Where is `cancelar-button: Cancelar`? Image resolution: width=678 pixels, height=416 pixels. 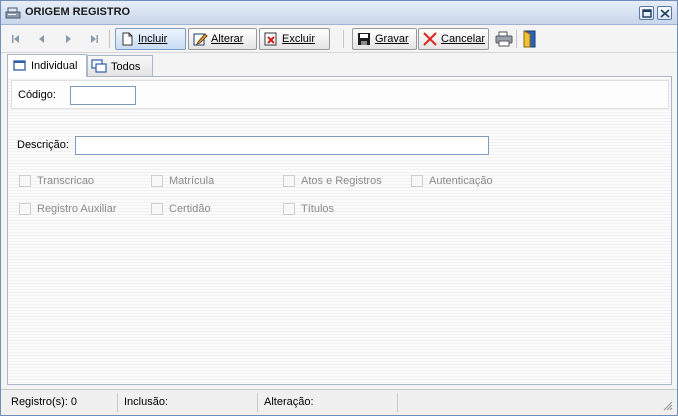
cancelar-button: Cancelar is located at coordinates (453, 39).